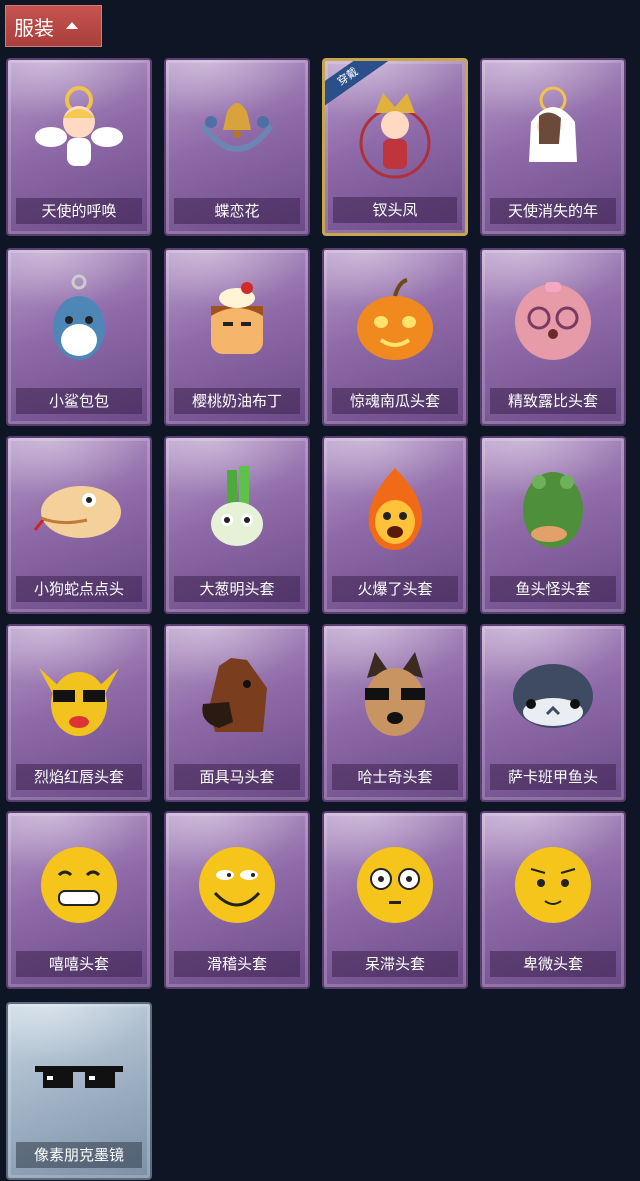 The width and height of the screenshot is (640, 1181). I want to click on pumpkin-head-icon, so click(395, 320).